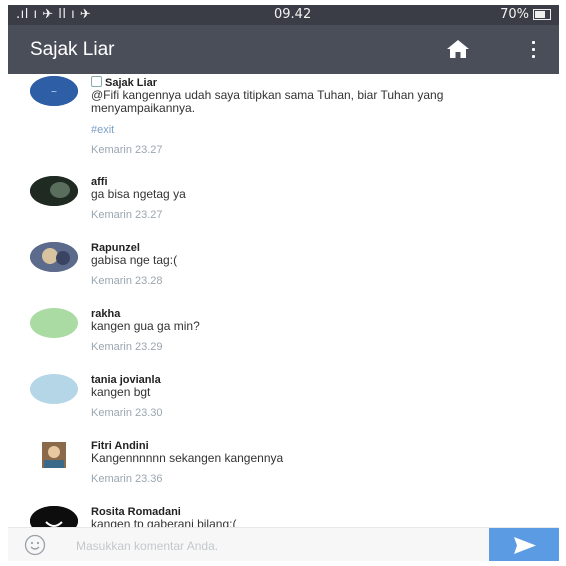  What do you see at coordinates (514, 14) in the screenshot?
I see `battery-percent: 70%` at bounding box center [514, 14].